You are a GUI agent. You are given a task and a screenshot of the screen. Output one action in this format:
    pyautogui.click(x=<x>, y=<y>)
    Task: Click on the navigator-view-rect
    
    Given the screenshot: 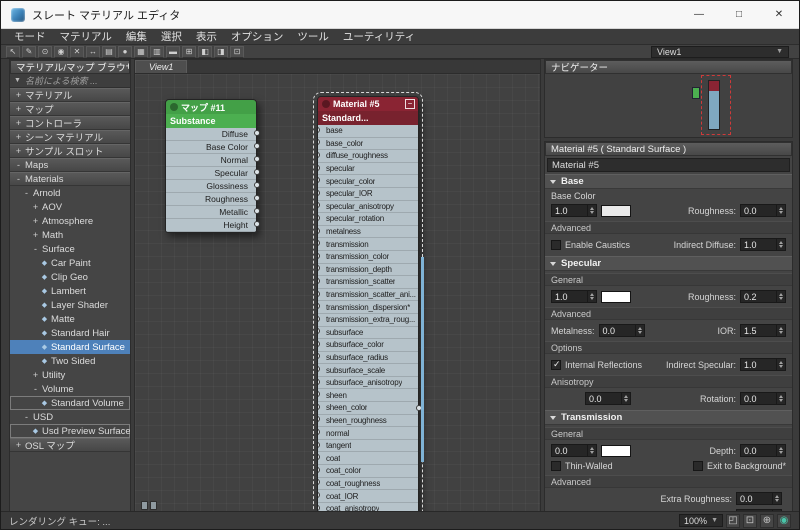 What is the action you would take?
    pyautogui.click(x=716, y=105)
    